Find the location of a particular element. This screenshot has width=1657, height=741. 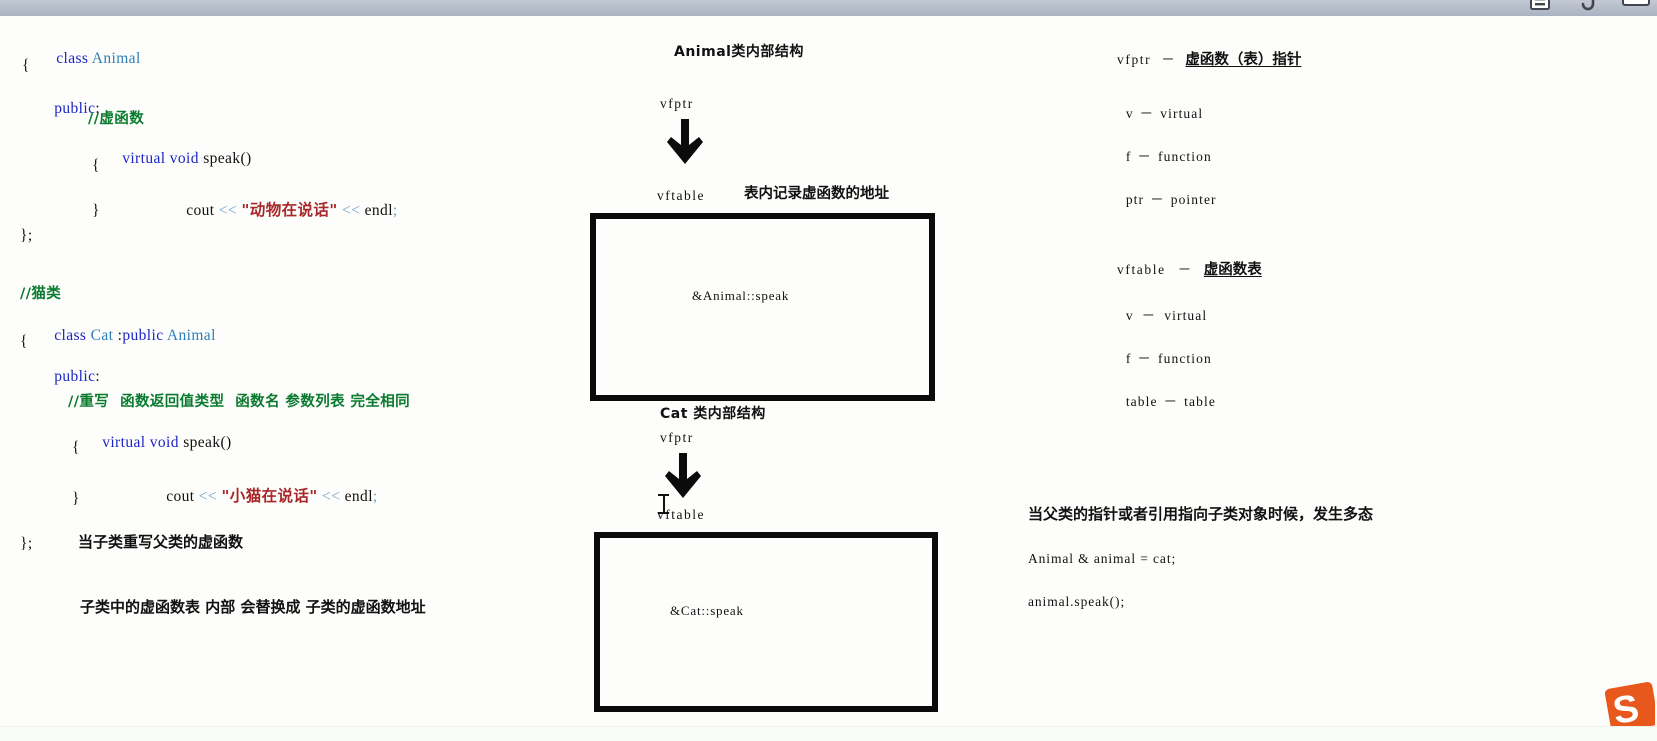

legend-part: ptr － pointer is located at coordinates (1153, 199).